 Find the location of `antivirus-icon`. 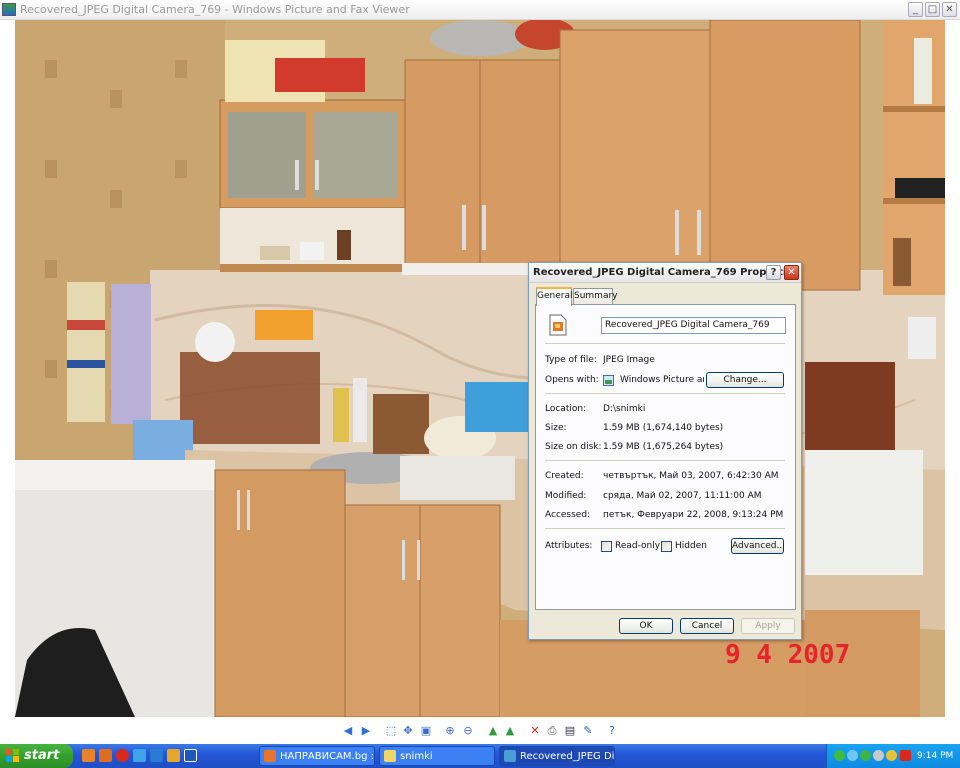

antivirus-icon is located at coordinates (905, 755).